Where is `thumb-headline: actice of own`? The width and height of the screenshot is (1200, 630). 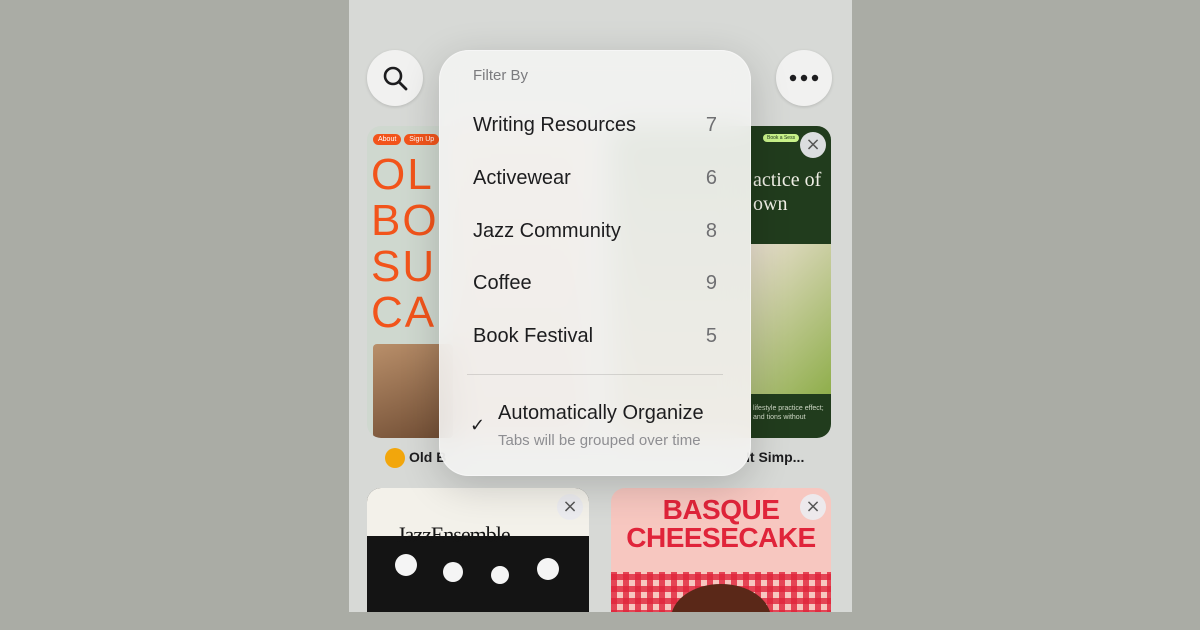
thumb-headline: actice of own is located at coordinates (787, 192).